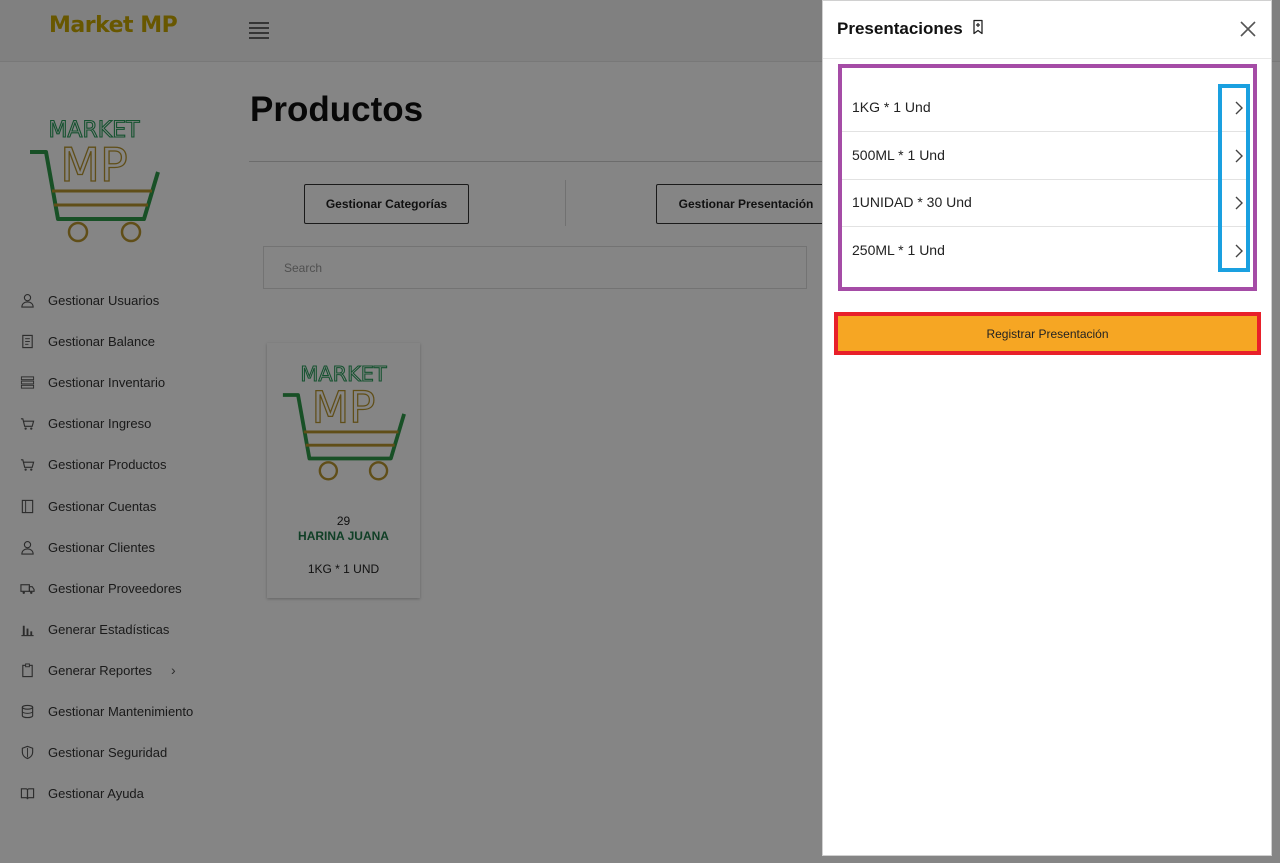 Image resolution: width=1280 pixels, height=863 pixels. I want to click on register-button-highlight: Registrar Presentación, so click(1047, 333).